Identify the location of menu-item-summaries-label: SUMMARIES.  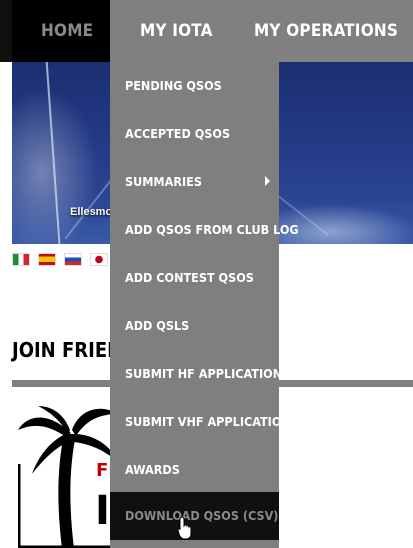
(163, 181).